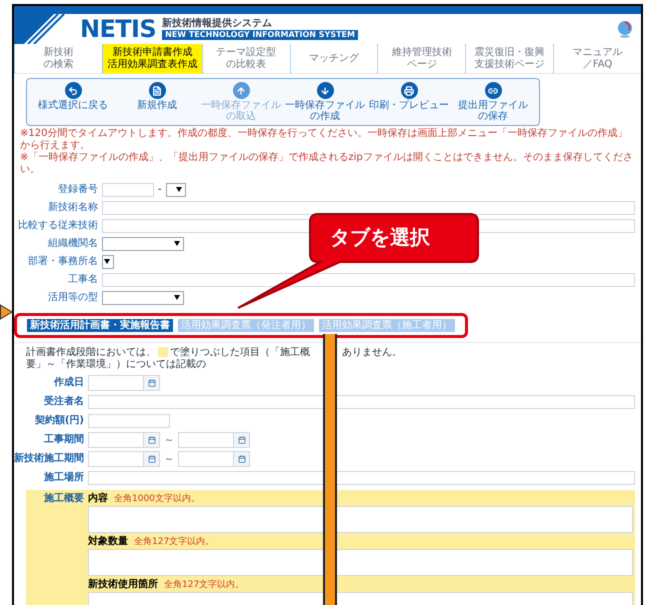  What do you see at coordinates (380, 237) in the screenshot?
I see `callout-text: タブを選択` at bounding box center [380, 237].